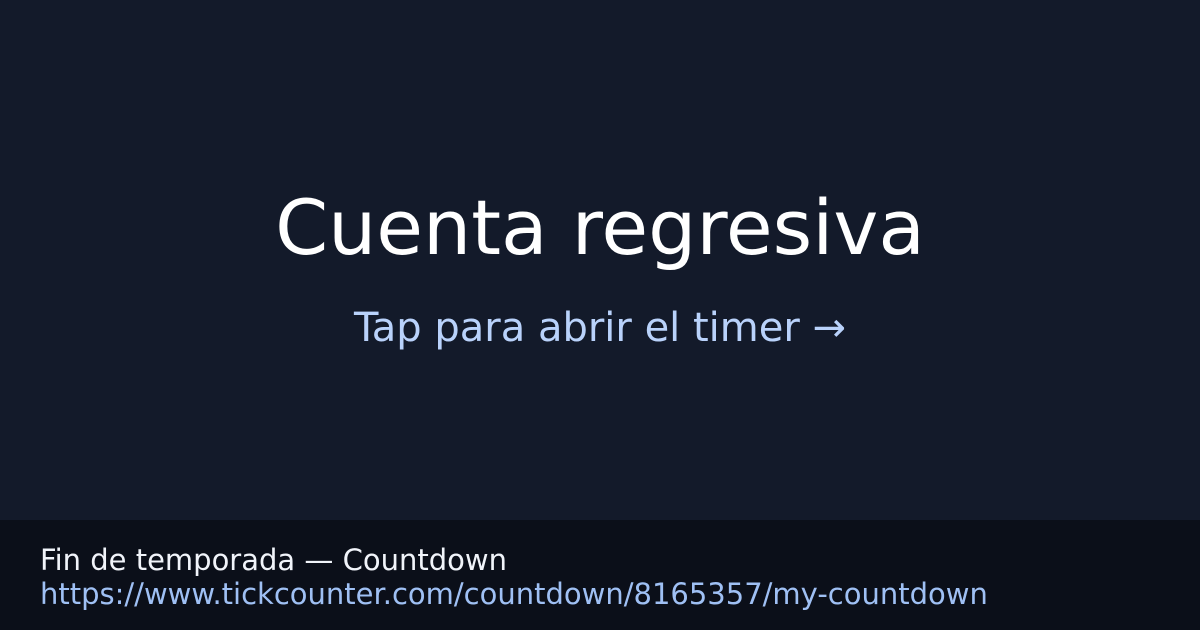  I want to click on footer-title: Fin de temporada — Countdown, so click(273, 560).